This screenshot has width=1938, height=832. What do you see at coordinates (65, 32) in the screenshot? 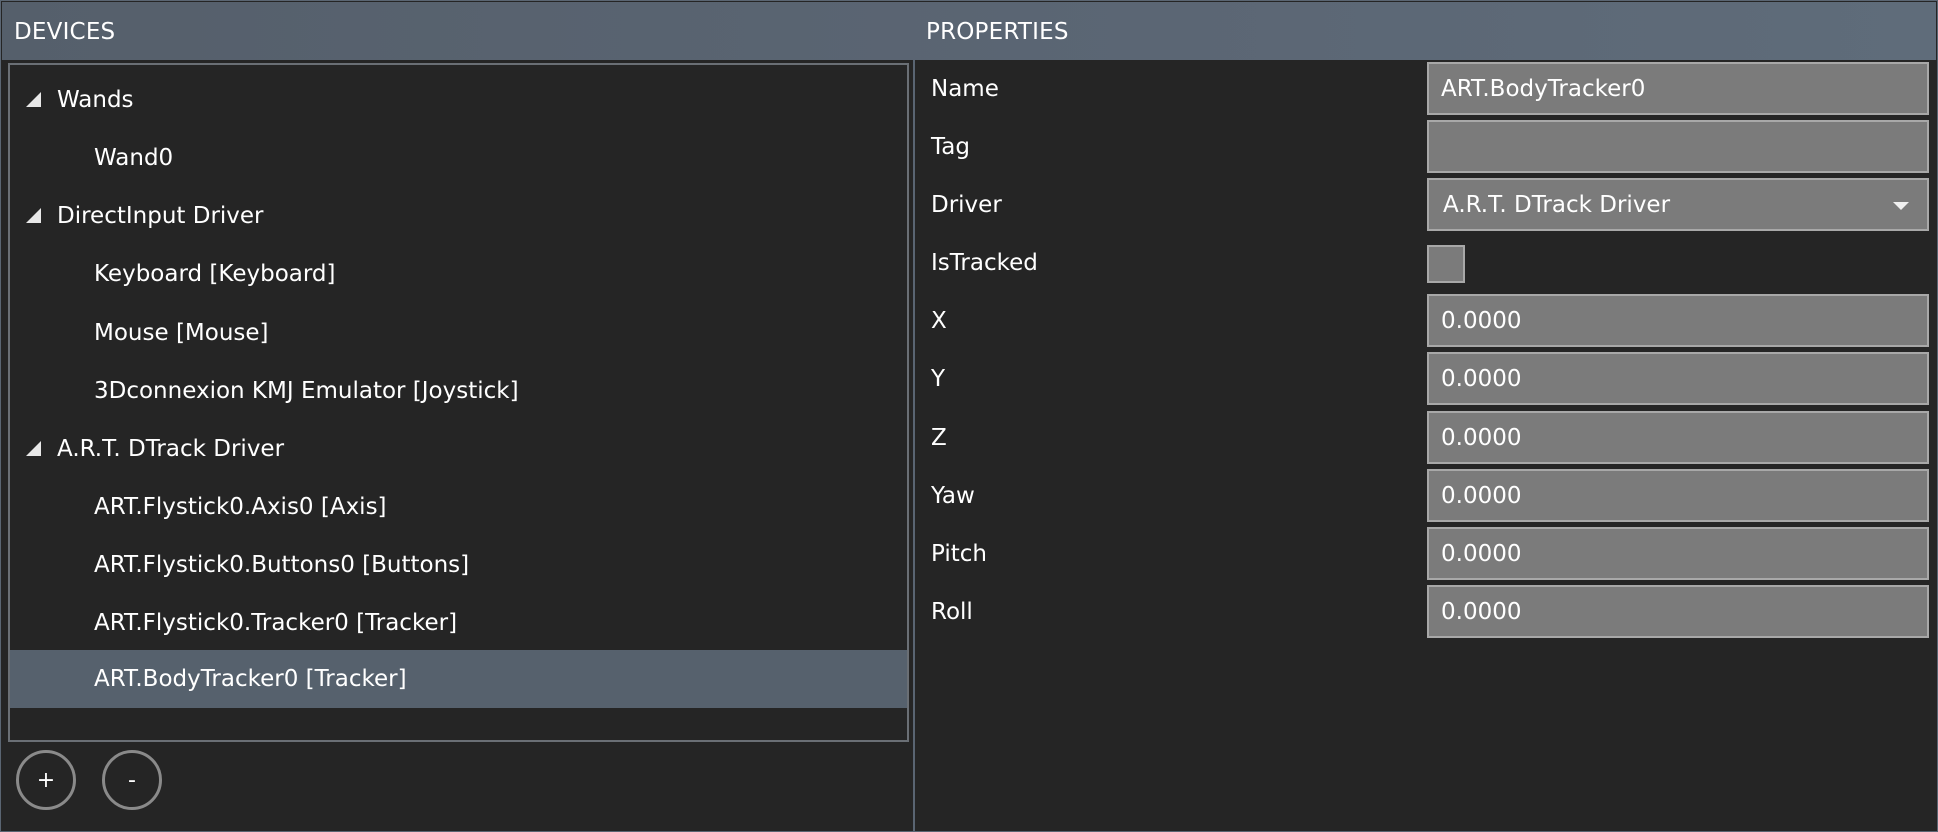
I see `devices-header: DEVICES` at bounding box center [65, 32].